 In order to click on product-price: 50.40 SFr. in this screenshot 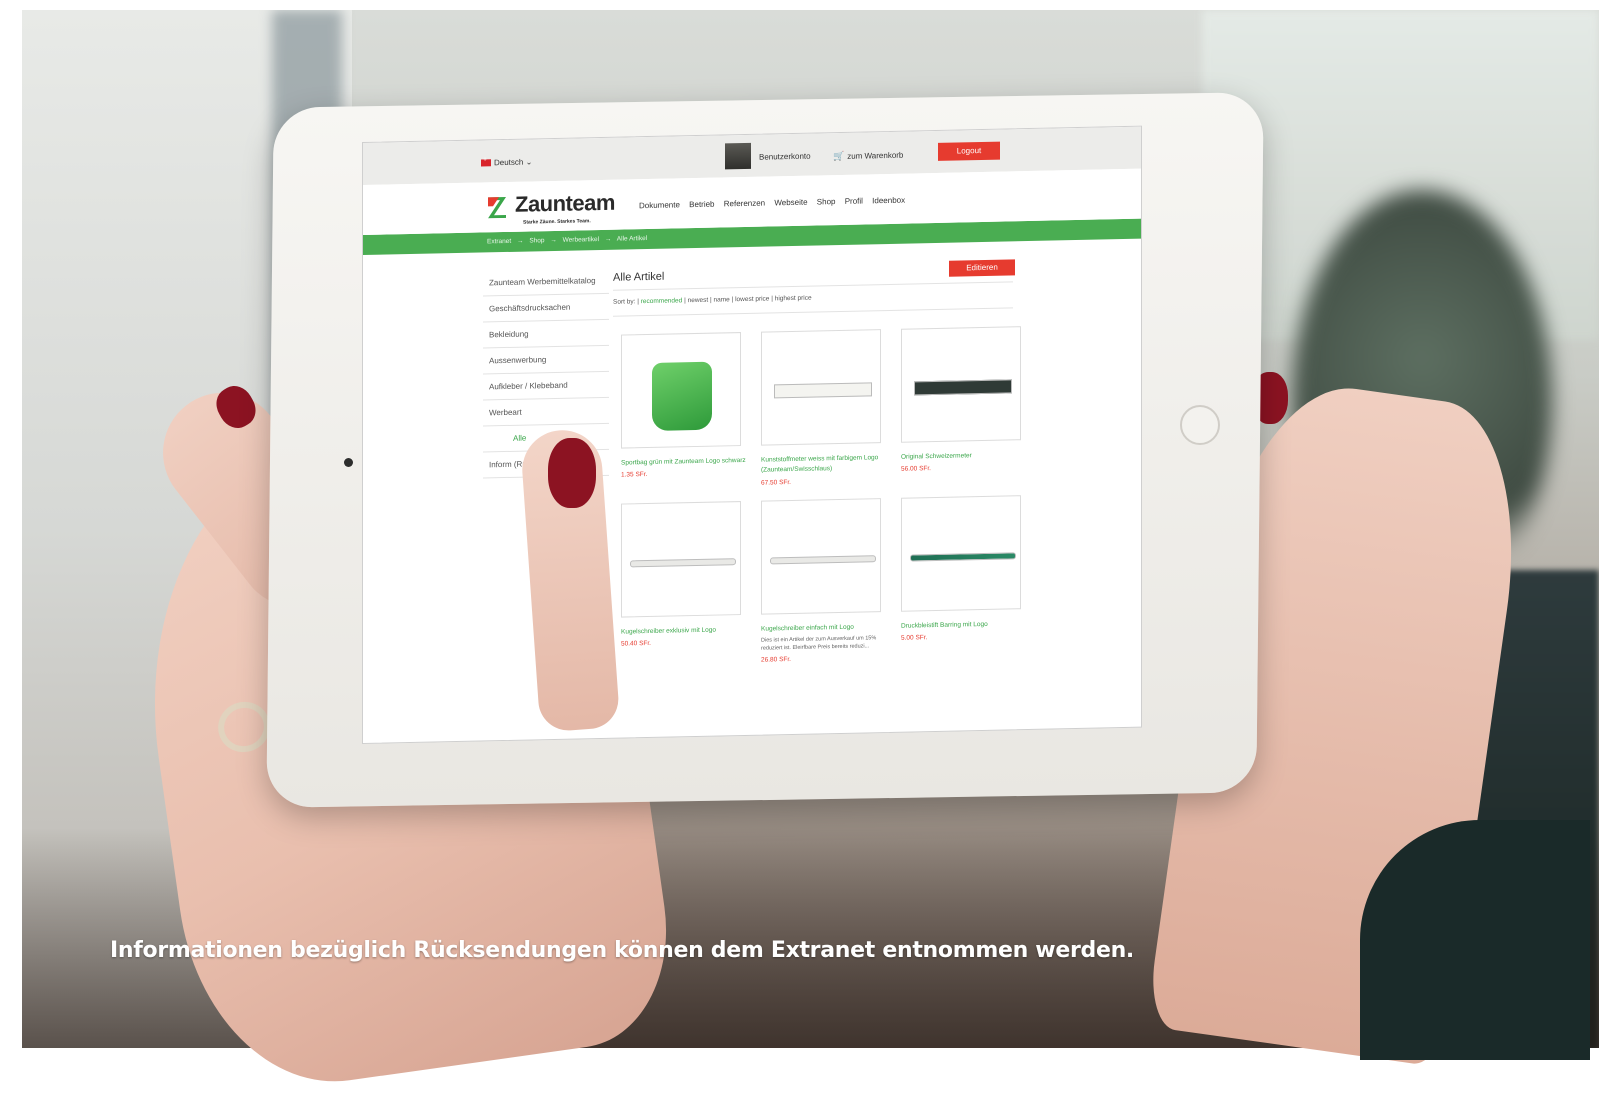, I will do `click(636, 644)`.